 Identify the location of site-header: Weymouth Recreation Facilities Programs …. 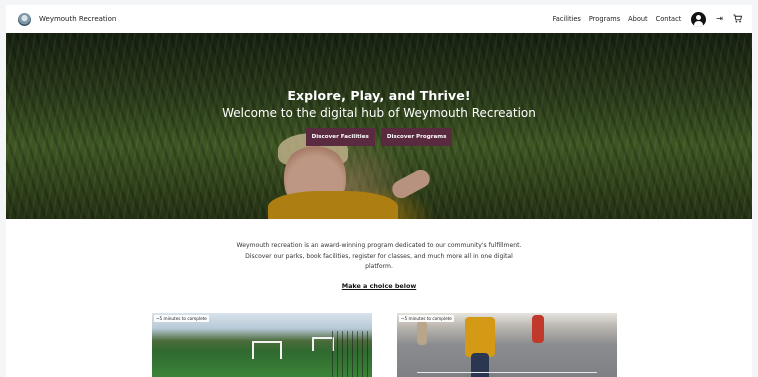
(379, 19).